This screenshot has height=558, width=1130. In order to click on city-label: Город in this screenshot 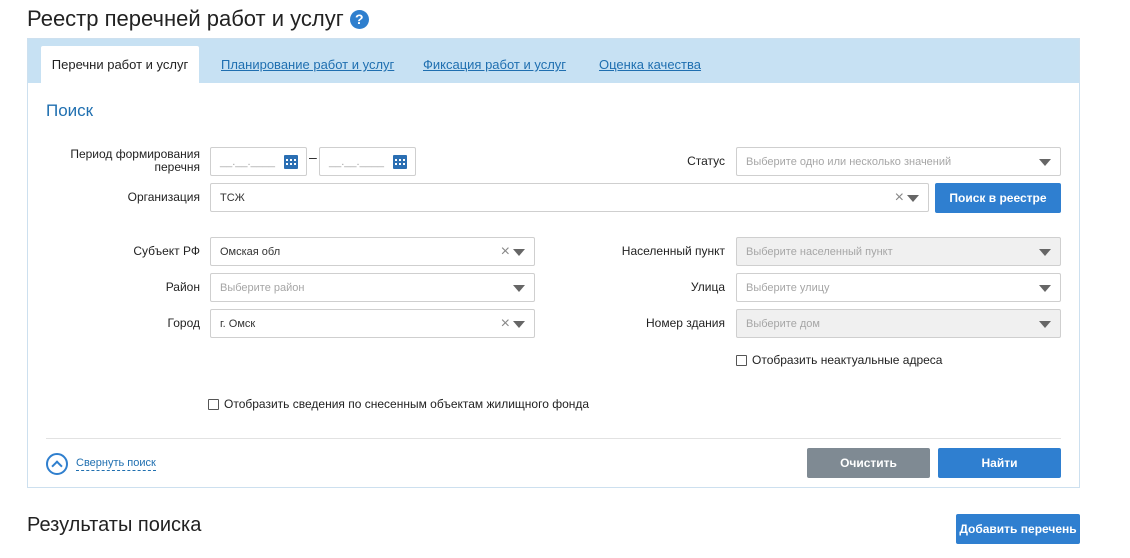, I will do `click(183, 323)`.